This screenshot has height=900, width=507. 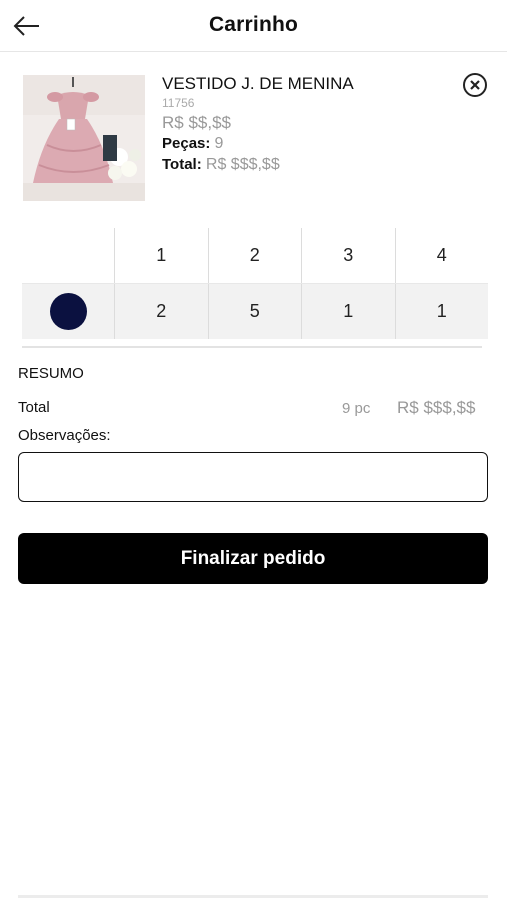 I want to click on summary-total-label: Total, so click(x=34, y=407).